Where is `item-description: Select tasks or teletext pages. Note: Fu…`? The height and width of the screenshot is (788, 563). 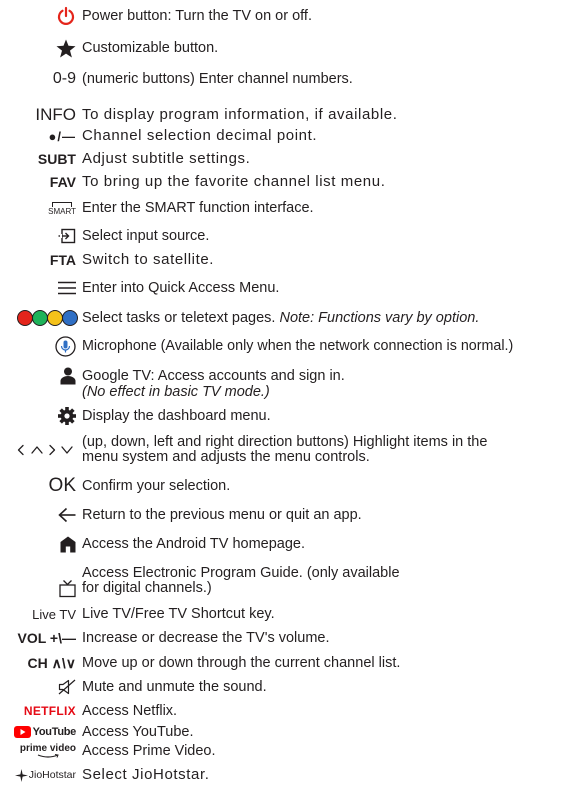 item-description: Select tasks or teletext pages. Note: Fu… is located at coordinates (320, 318).